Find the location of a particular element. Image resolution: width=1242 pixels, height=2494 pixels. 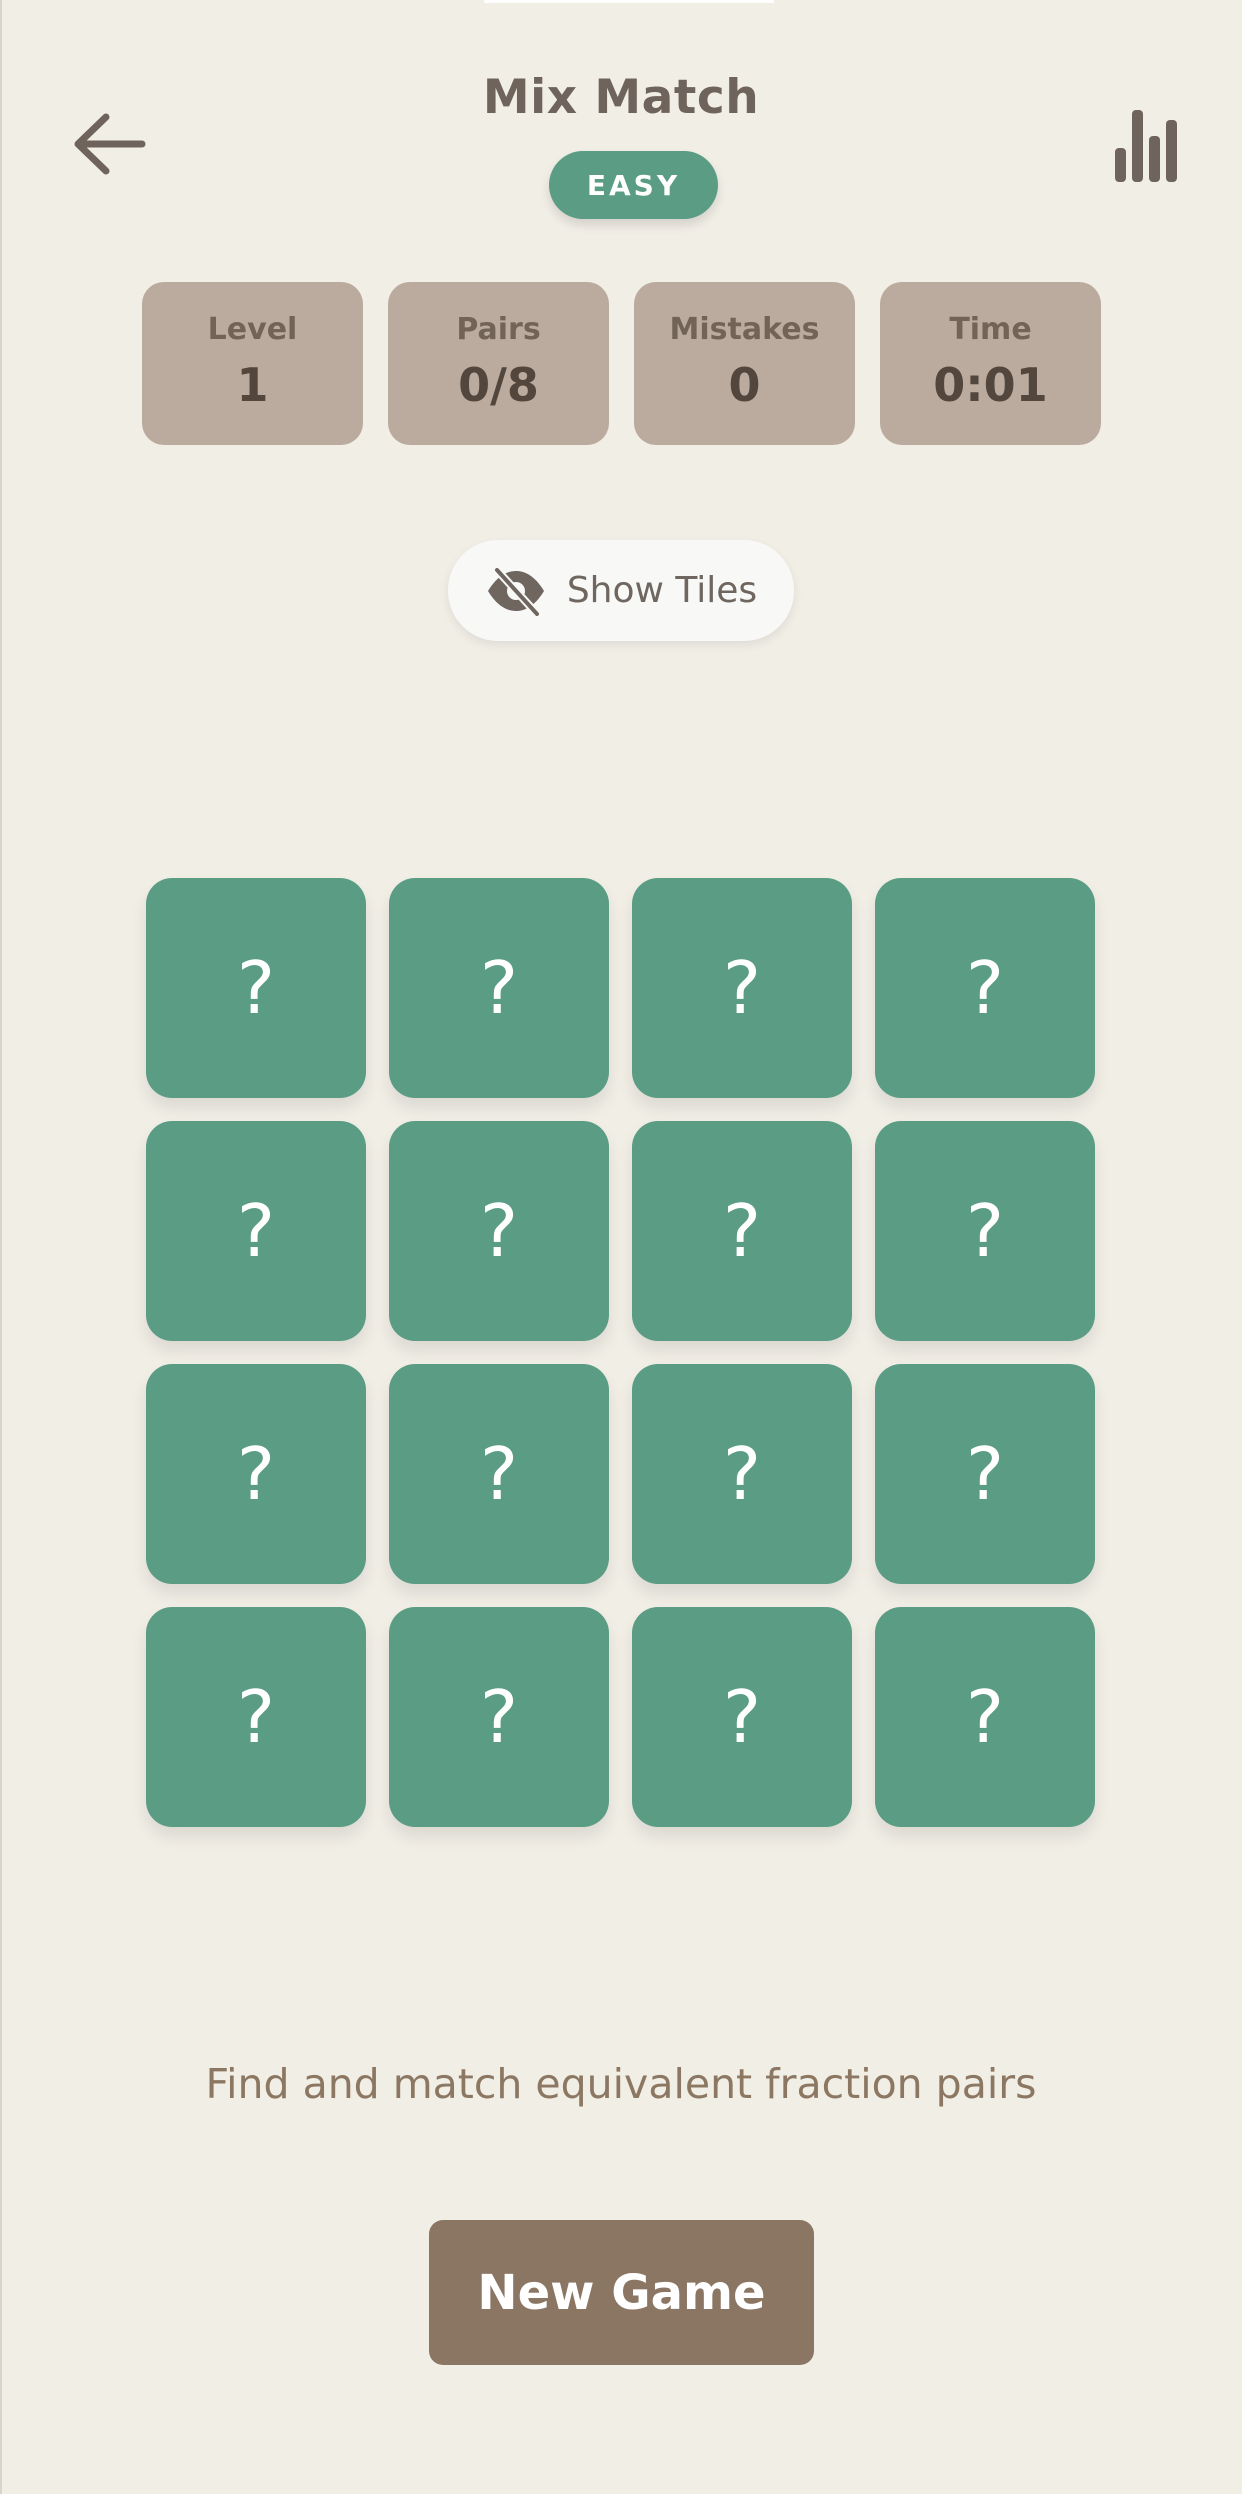

bar-chart-icon is located at coordinates (1146, 146).